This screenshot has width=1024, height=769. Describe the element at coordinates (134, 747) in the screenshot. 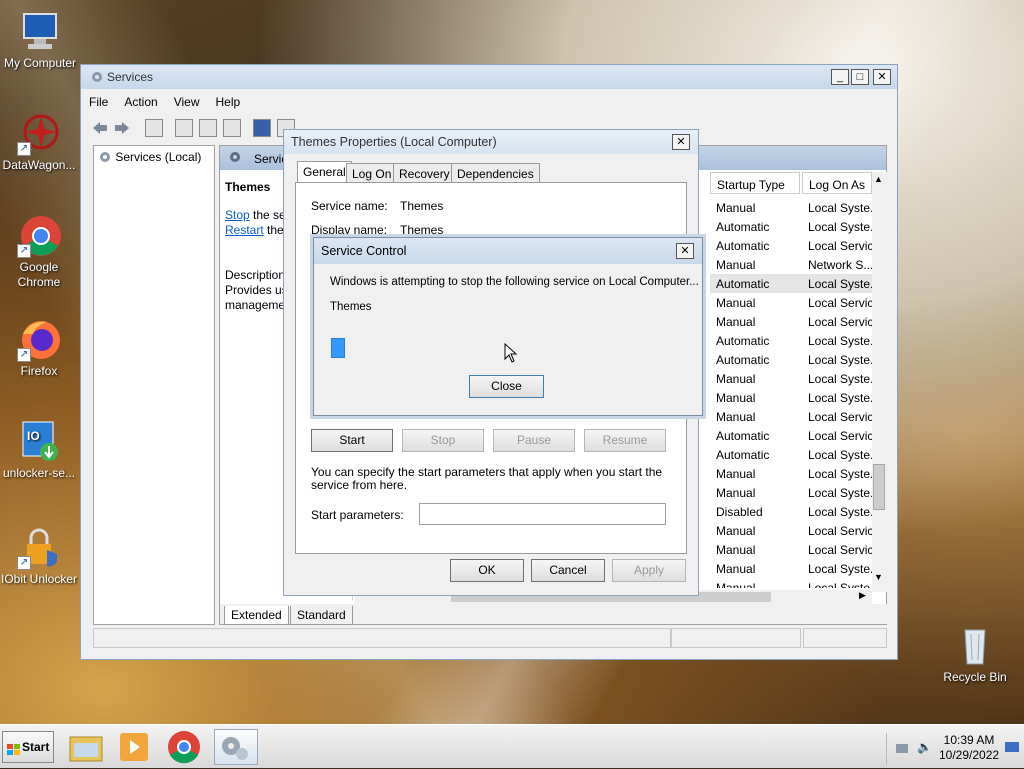

I see `media-player-icon` at that location.